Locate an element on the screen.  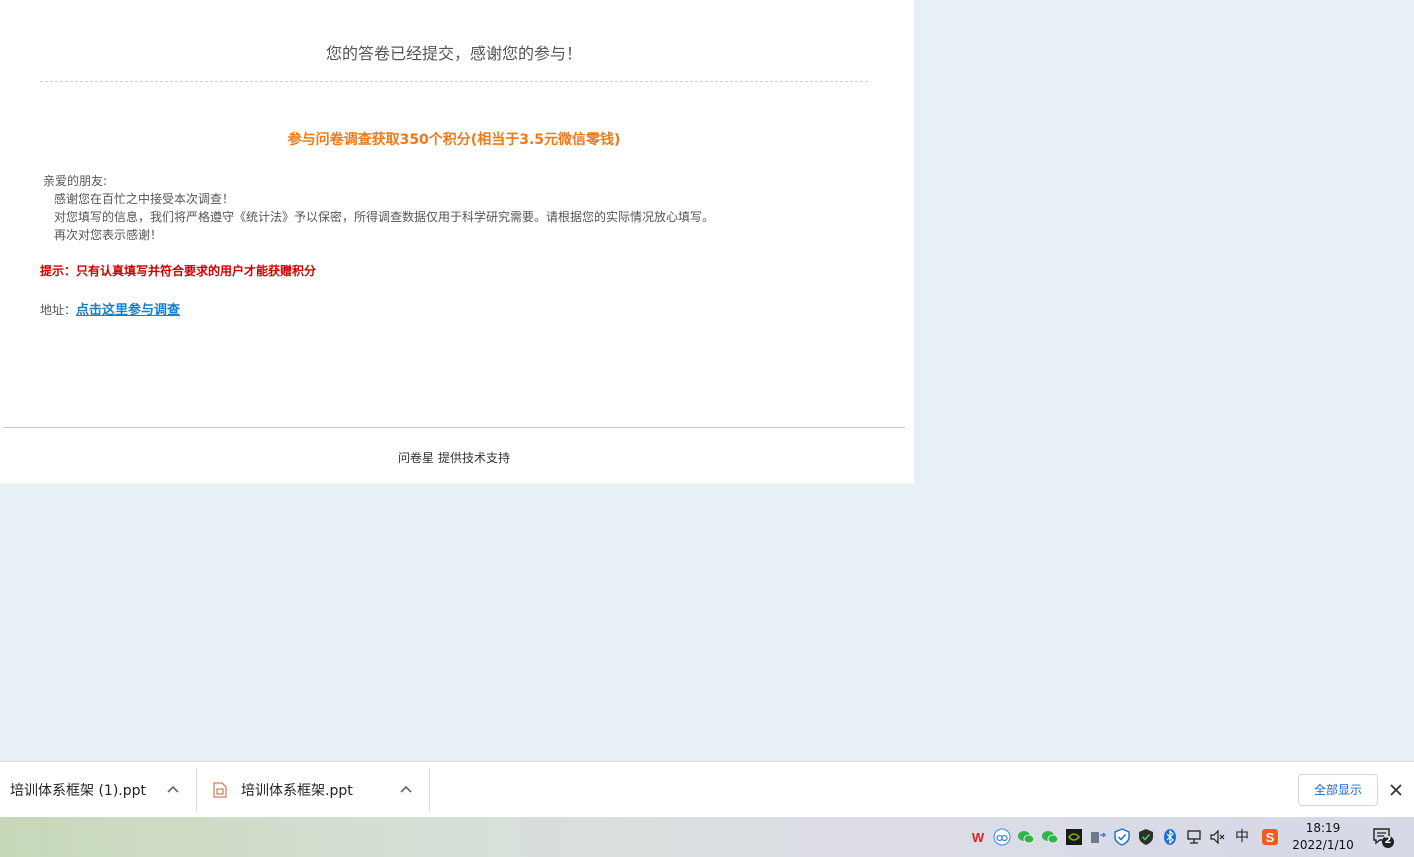
notification-count-badge: 2 is located at coordinates (1388, 840).